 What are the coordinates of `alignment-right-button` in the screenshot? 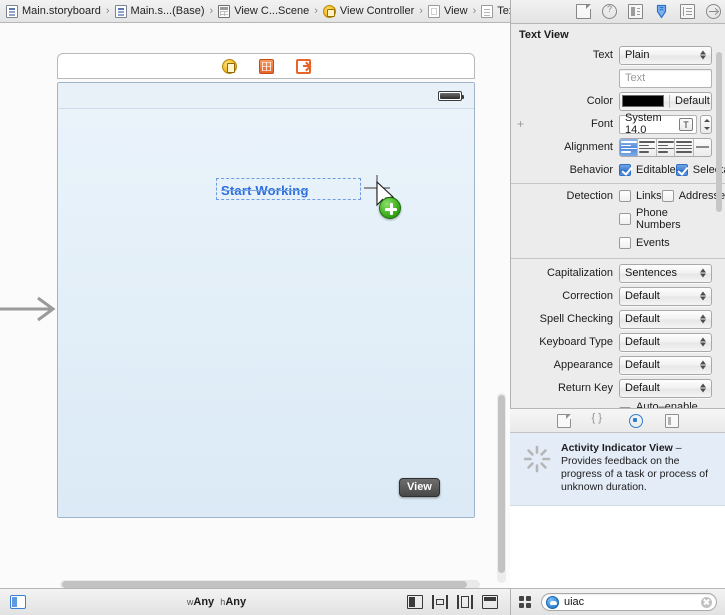 It's located at (666, 147).